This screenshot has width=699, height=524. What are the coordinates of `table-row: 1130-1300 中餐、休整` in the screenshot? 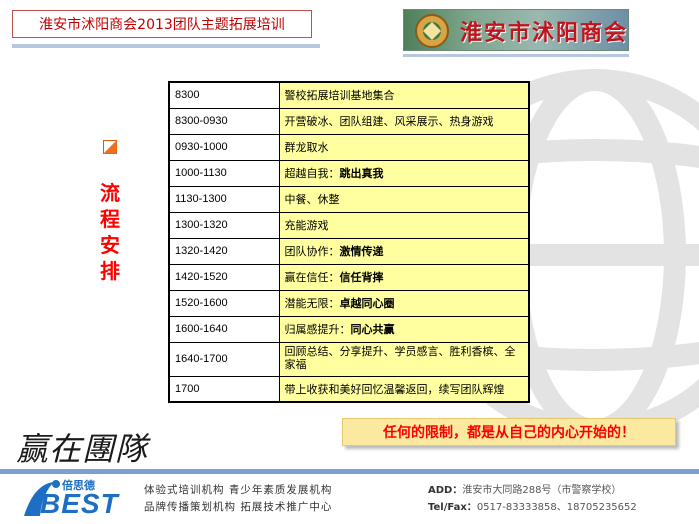 It's located at (349, 199).